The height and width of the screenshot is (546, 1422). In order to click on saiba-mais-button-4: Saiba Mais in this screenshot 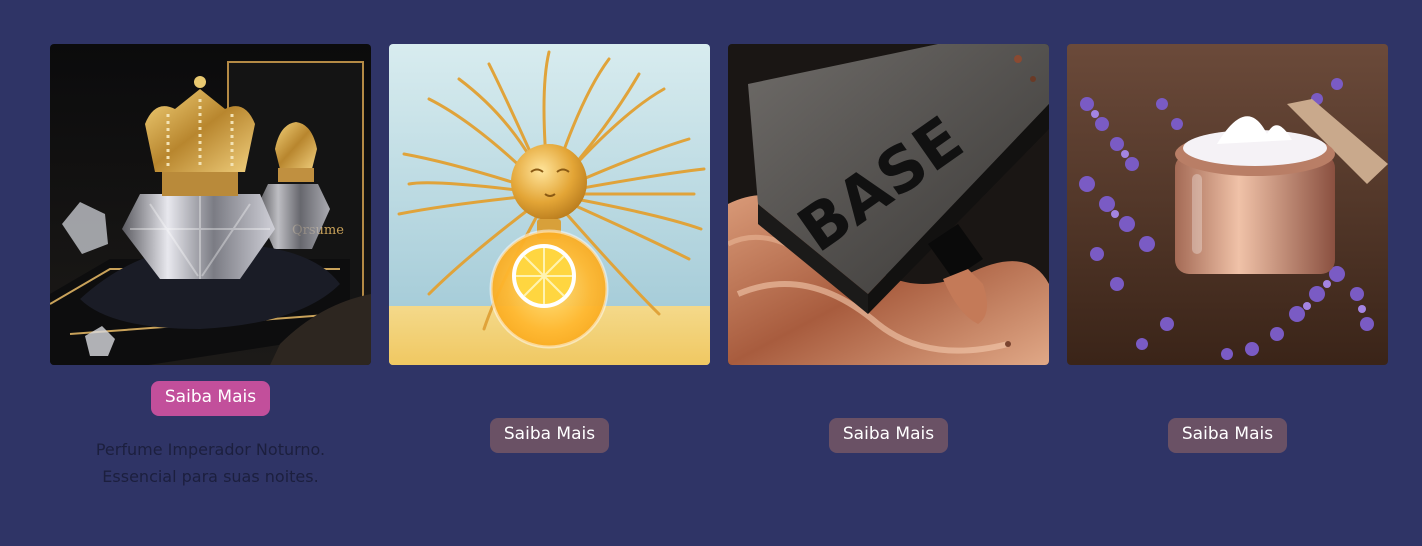, I will do `click(1227, 435)`.